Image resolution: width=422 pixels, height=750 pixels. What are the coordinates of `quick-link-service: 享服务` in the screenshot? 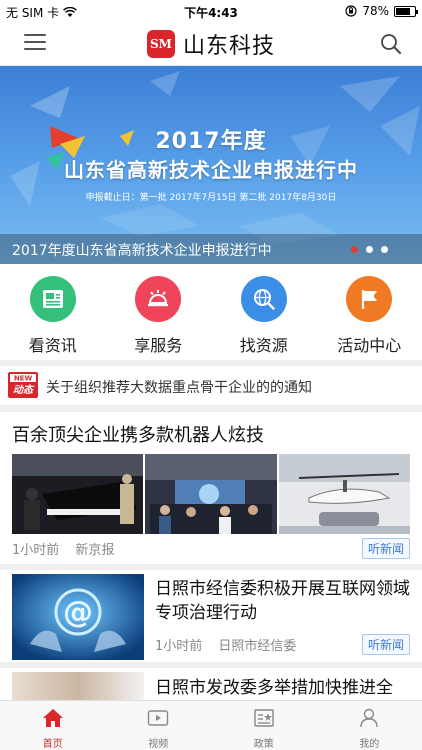 It's located at (159, 312).